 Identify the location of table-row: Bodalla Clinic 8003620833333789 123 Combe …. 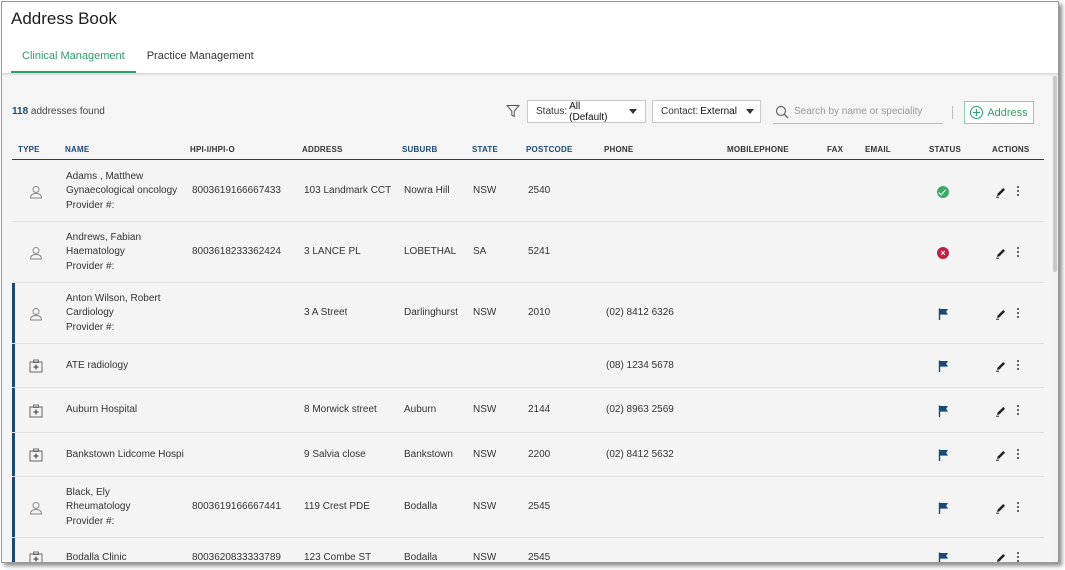
(528, 550).